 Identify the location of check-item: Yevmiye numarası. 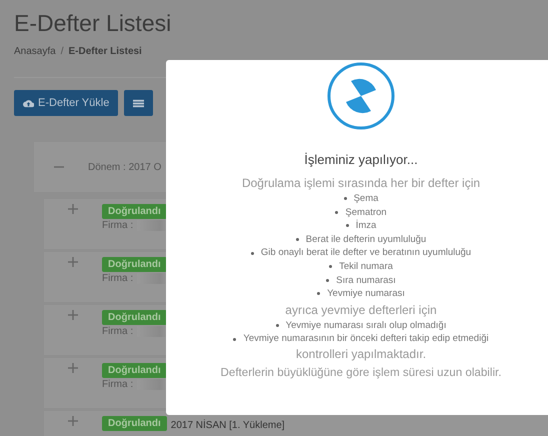
(366, 294).